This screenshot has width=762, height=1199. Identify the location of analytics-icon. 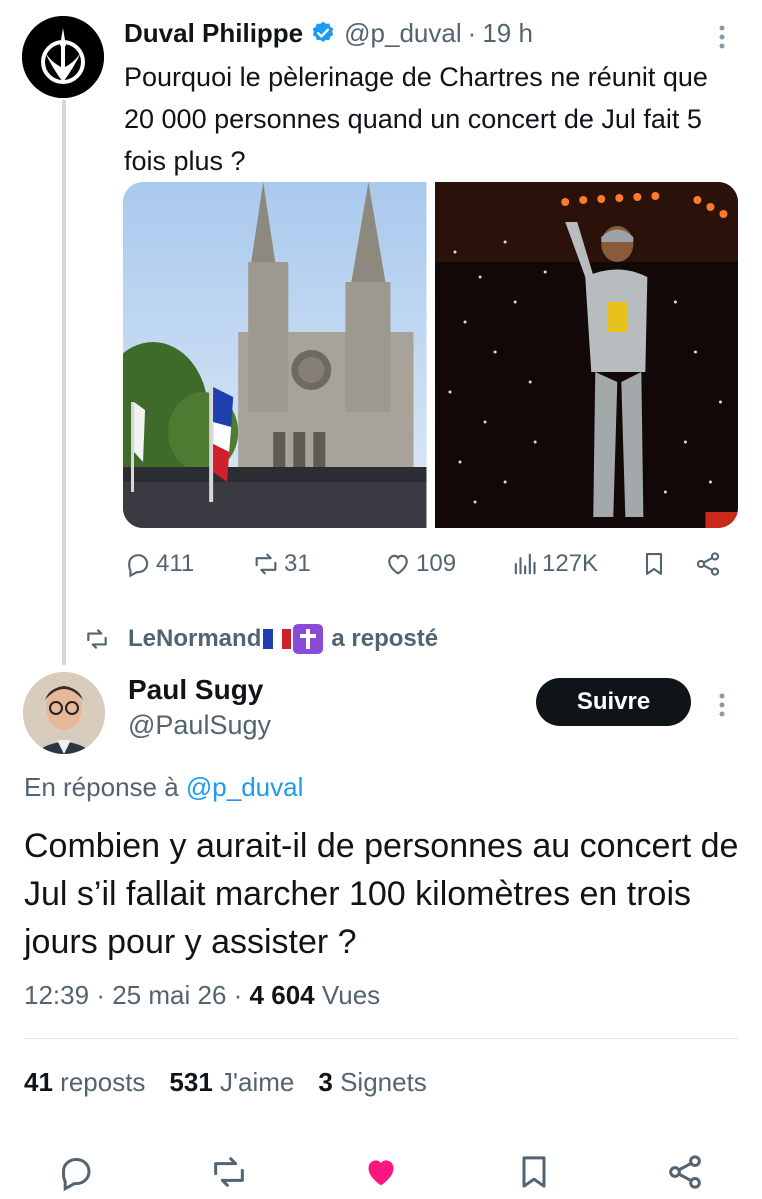
(525, 564).